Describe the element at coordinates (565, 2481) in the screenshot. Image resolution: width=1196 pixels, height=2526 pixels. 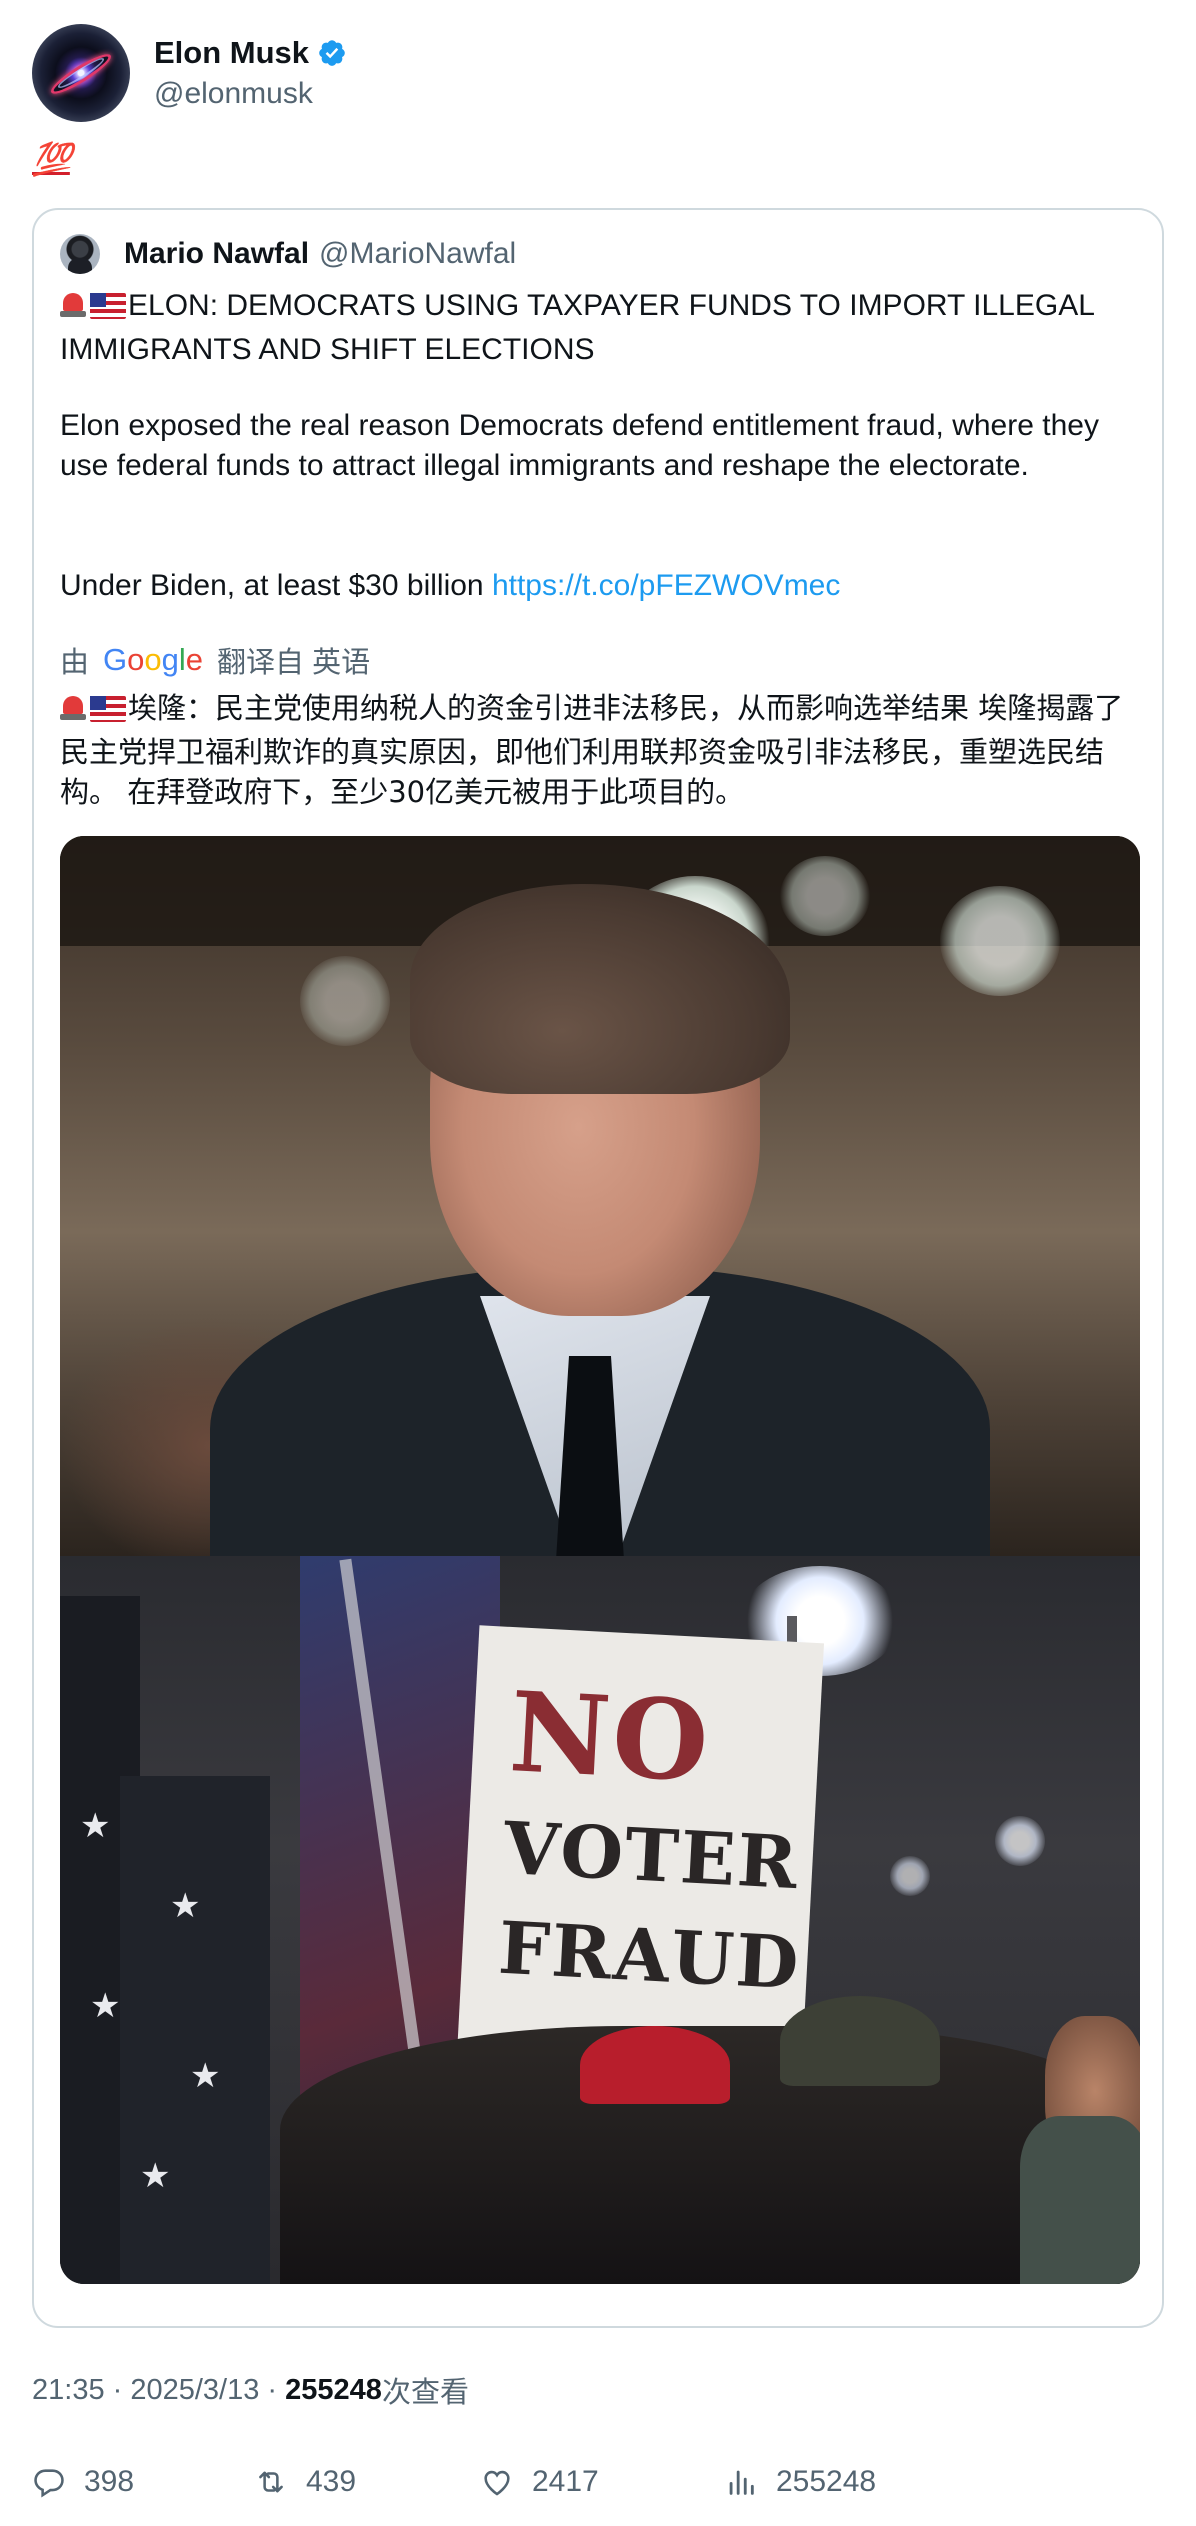
I see `like-count: 2417` at that location.